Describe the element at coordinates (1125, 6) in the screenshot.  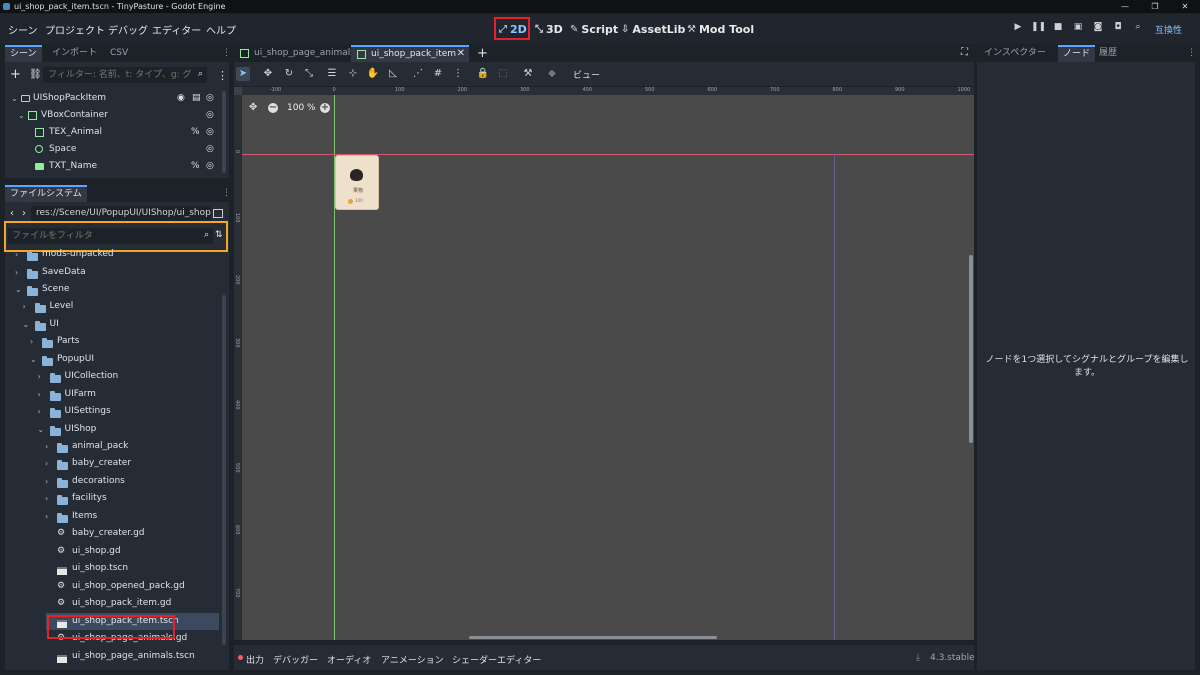
I see `minimize-icon: —` at that location.